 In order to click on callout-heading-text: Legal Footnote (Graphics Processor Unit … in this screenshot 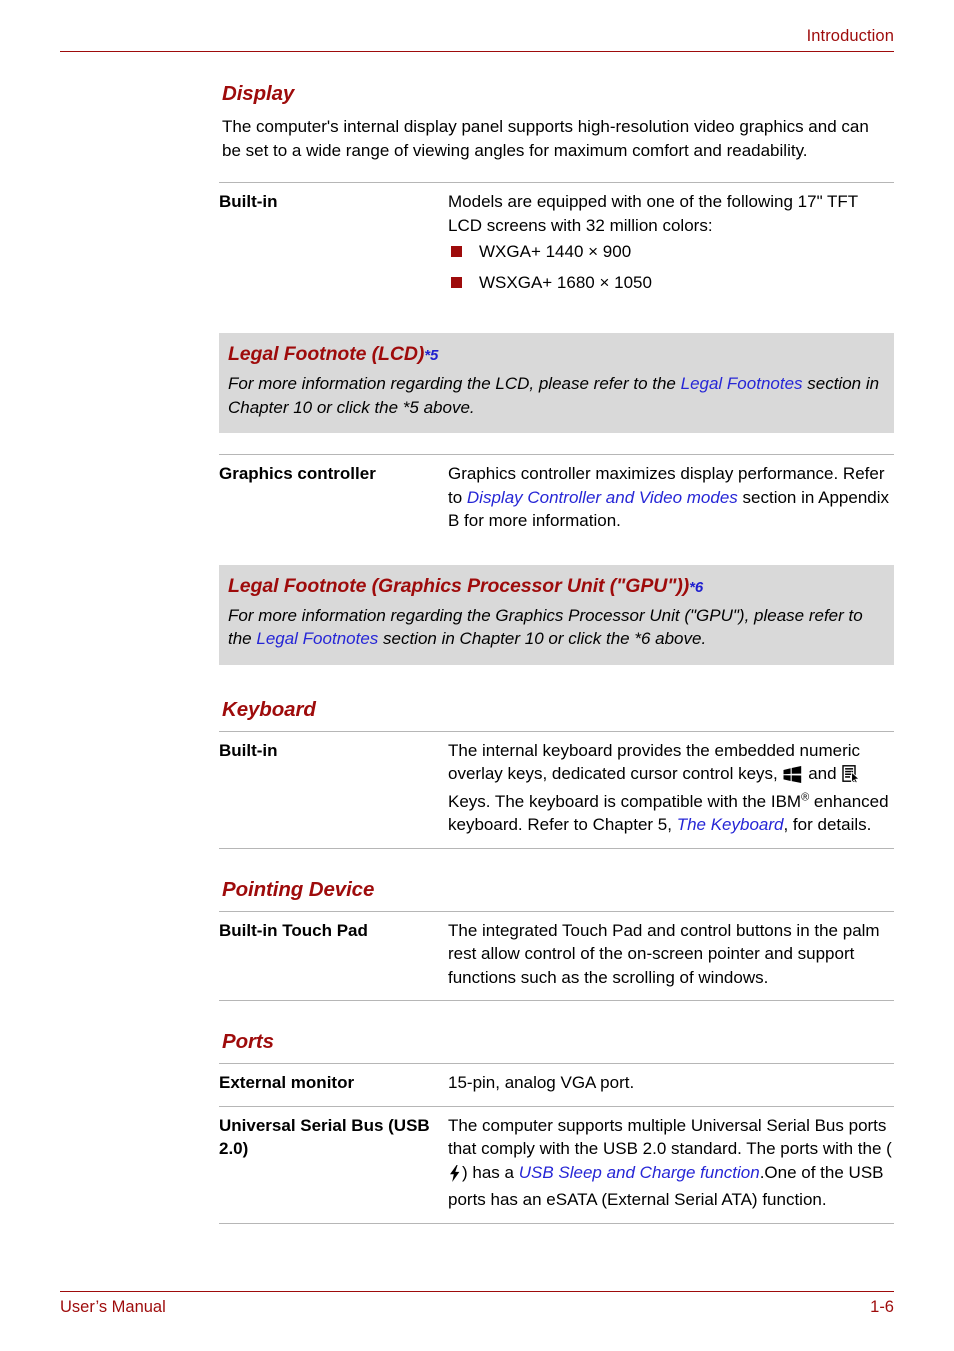, I will do `click(459, 585)`.